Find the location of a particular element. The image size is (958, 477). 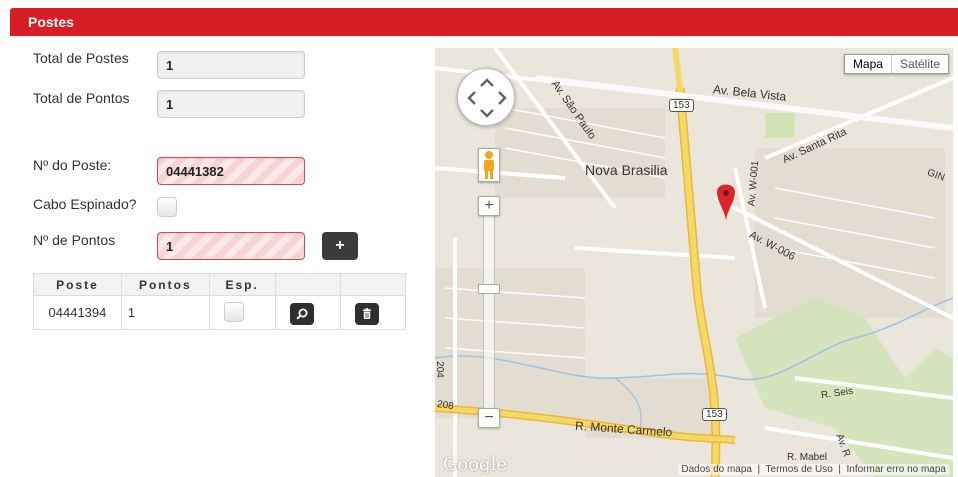

cell-view is located at coordinates (308, 312).